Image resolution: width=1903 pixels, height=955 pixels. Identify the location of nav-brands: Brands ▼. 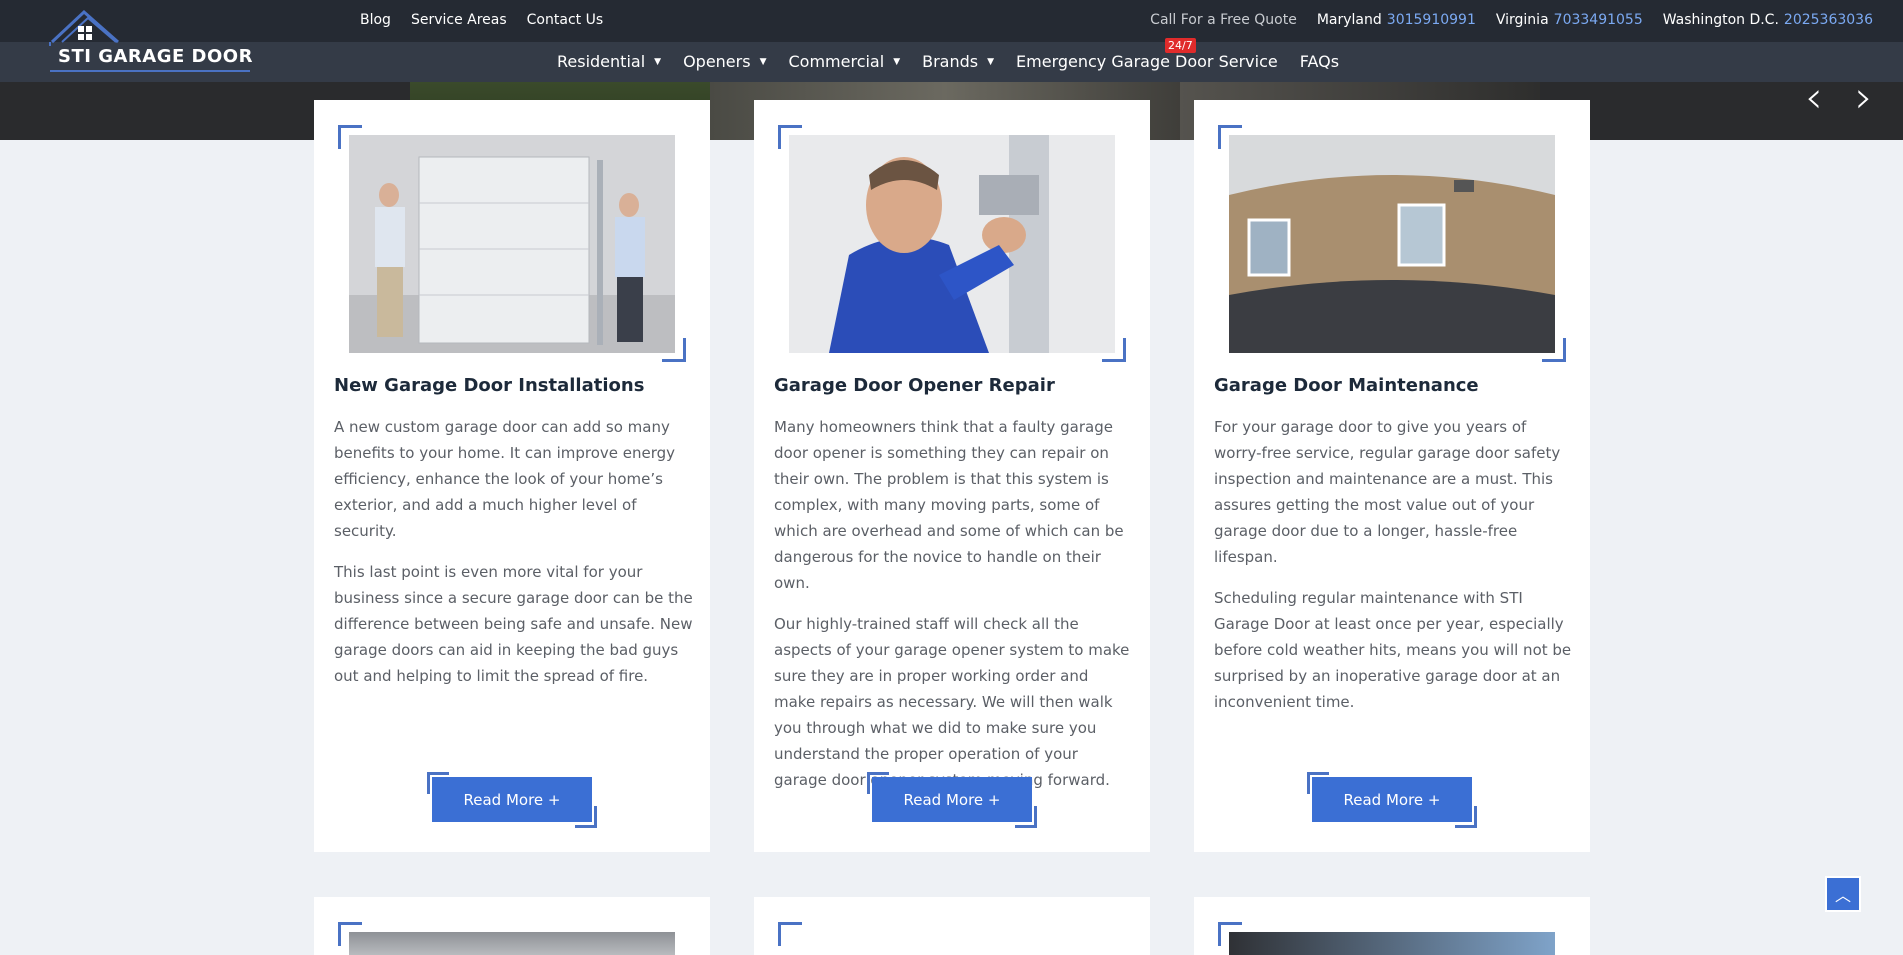
(958, 61).